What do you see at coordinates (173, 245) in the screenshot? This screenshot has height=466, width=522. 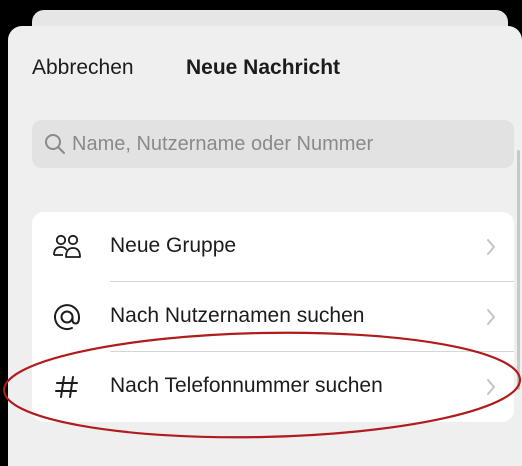 I see `new-group-label: Neue Gruppe` at bounding box center [173, 245].